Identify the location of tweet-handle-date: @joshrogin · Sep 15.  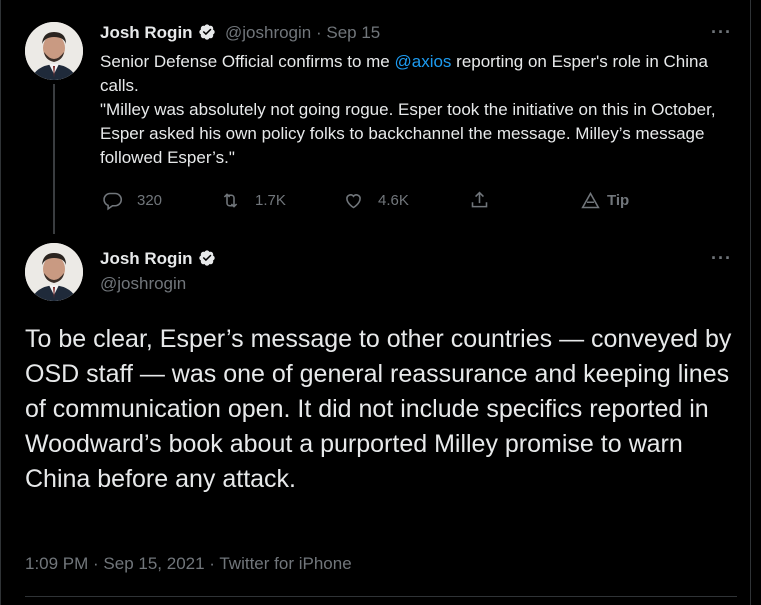
(302, 33).